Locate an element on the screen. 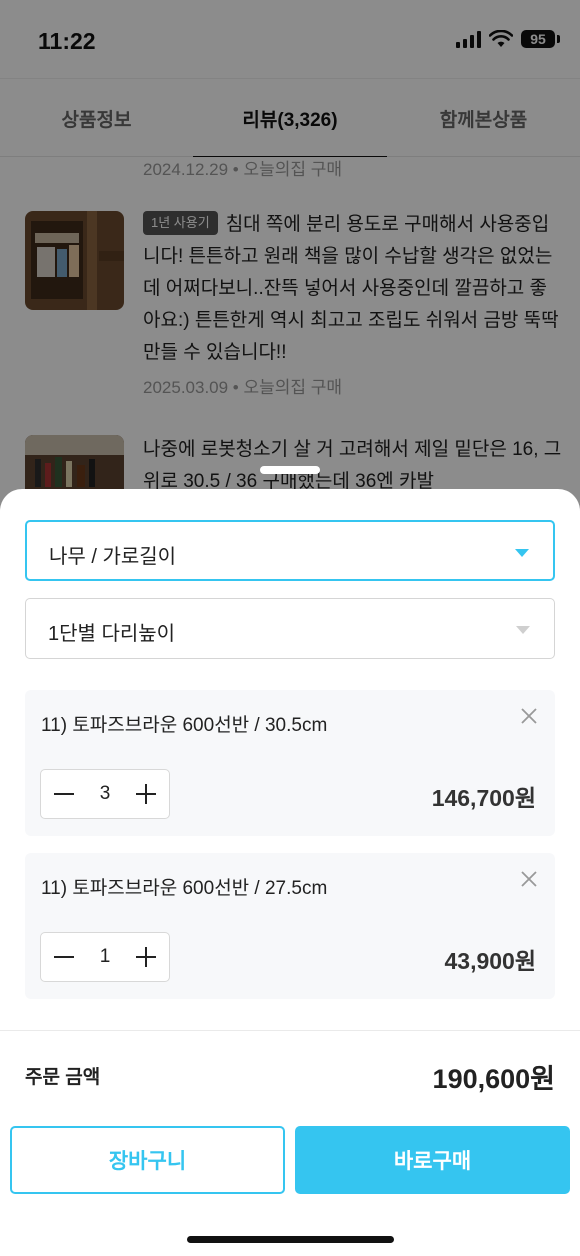 The image size is (580, 1256). option-select-wood-width: 나무 / 가로길이 is located at coordinates (290, 550).